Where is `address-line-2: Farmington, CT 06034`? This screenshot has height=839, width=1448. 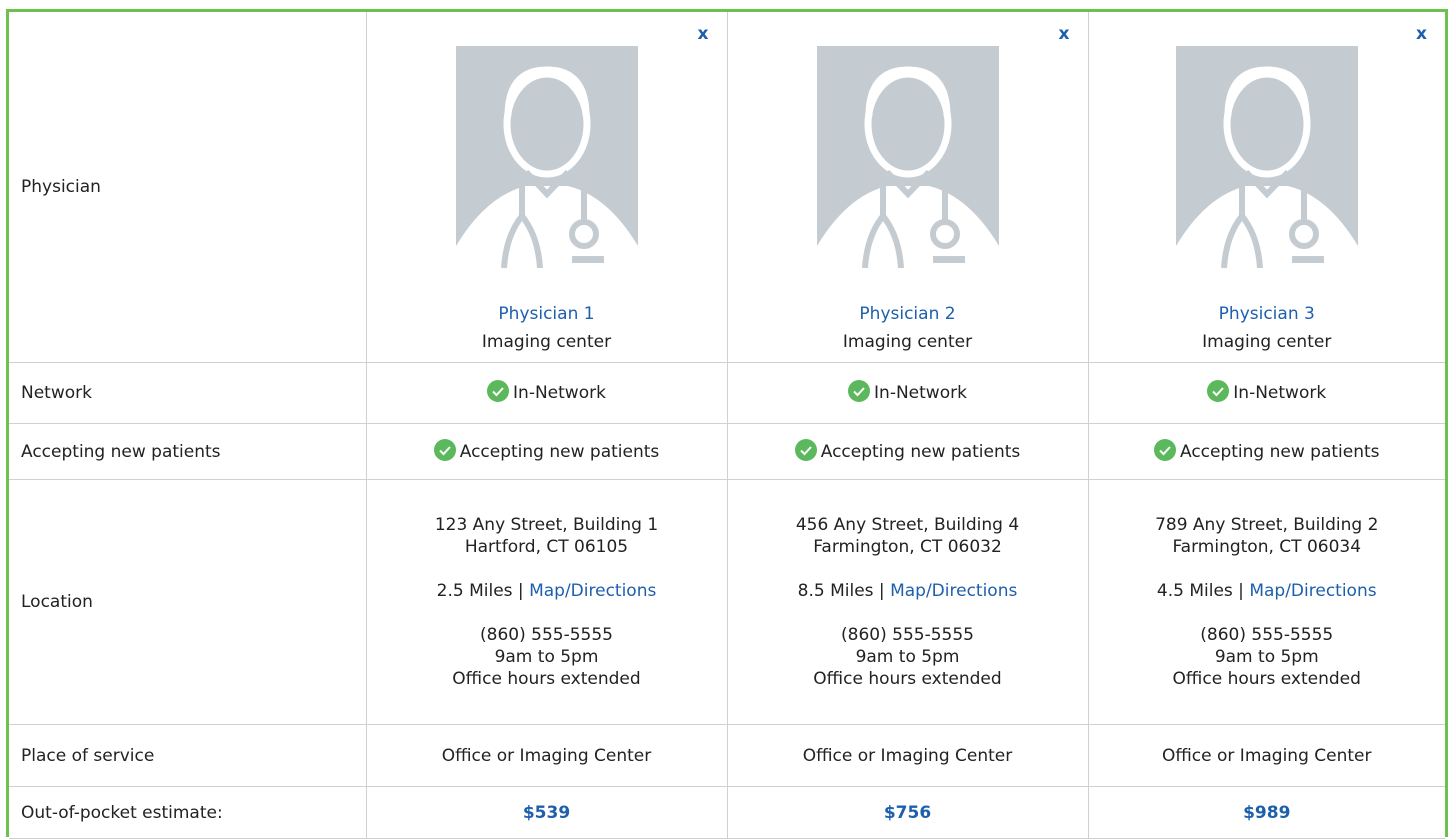
address-line-2: Farmington, CT 06034 is located at coordinates (1267, 547).